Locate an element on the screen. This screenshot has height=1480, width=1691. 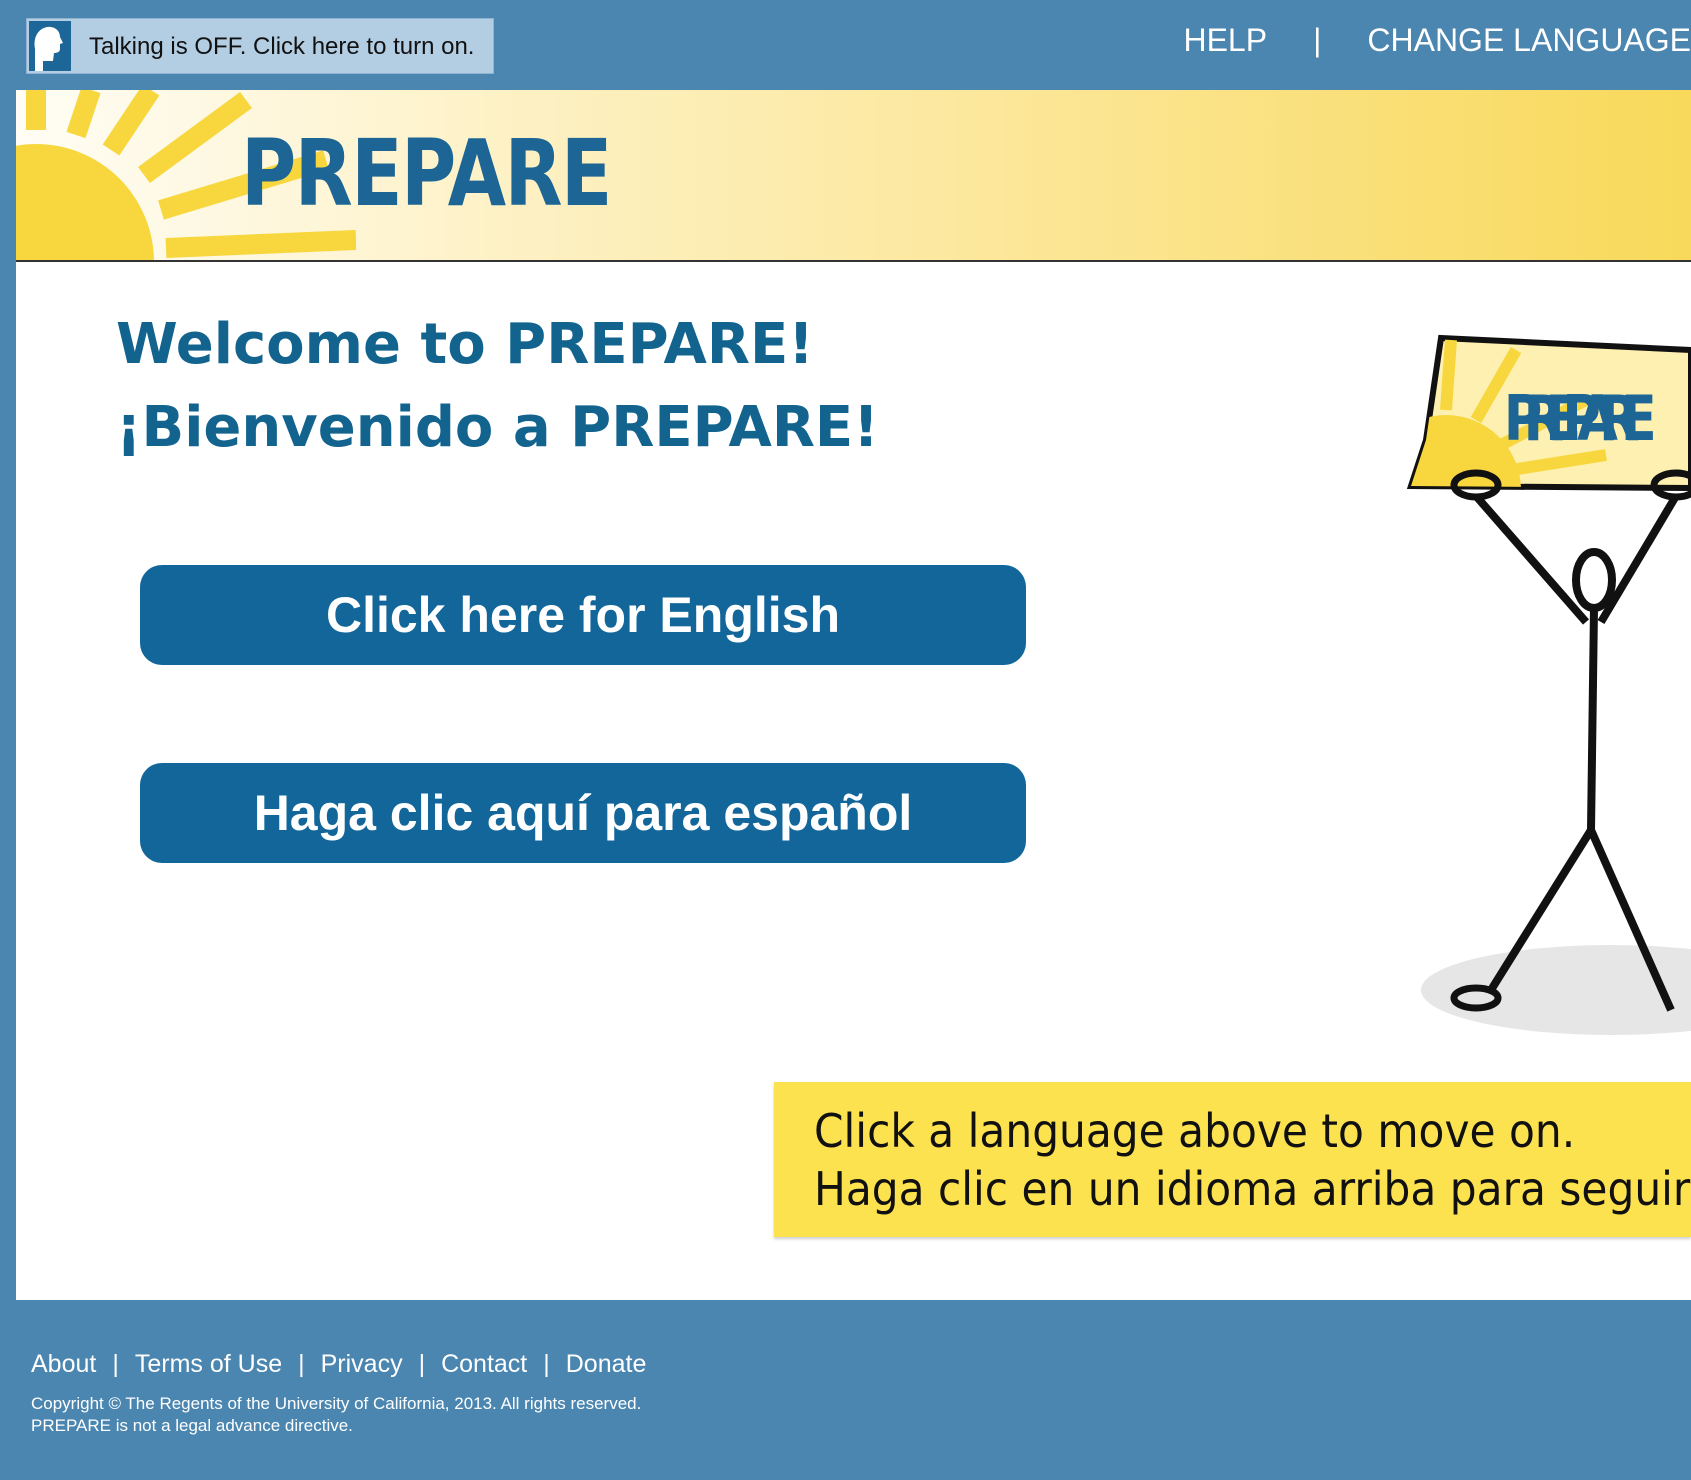
top-nav: HELP | CHANGE LANGUAGE is located at coordinates (1437, 40).